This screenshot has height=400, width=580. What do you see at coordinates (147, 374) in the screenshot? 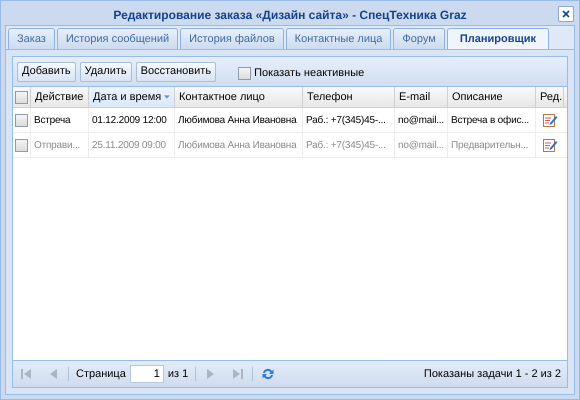
I see `page-field: 1` at bounding box center [147, 374].